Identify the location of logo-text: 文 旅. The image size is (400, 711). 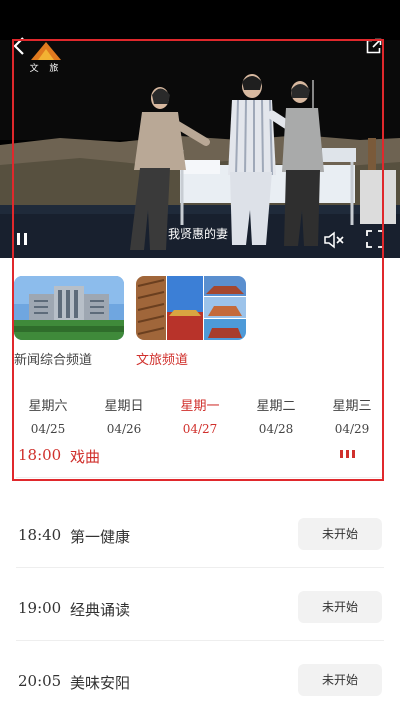
(46, 69).